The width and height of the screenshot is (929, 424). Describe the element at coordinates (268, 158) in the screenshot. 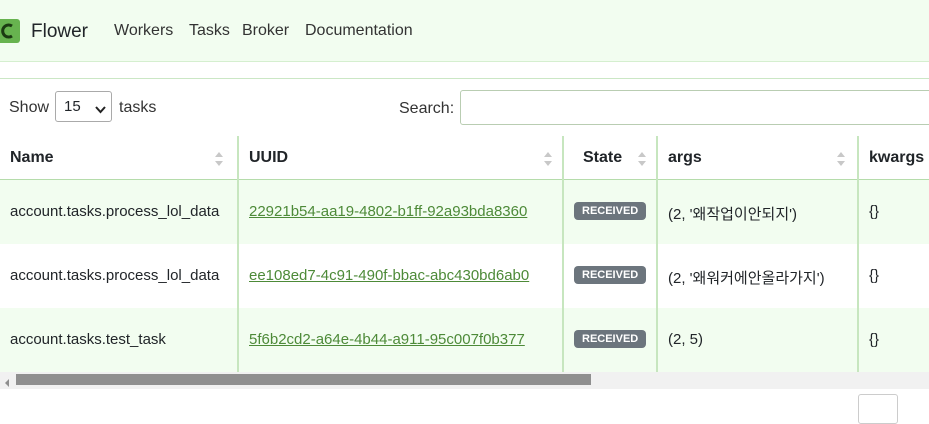

I see `column-header-uuid: UUID` at that location.